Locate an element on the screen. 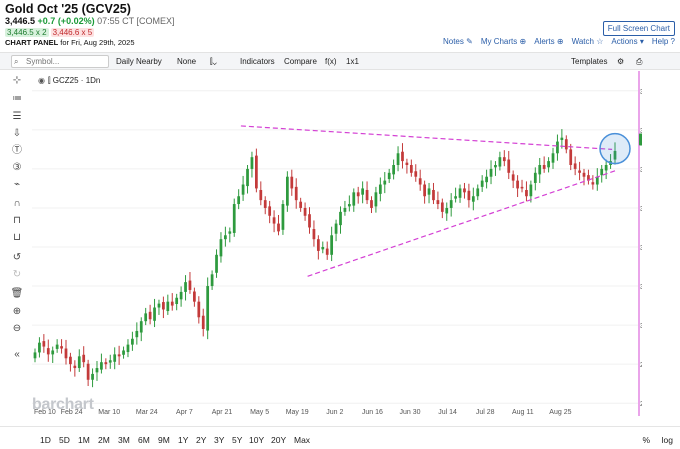 This screenshot has height=449, width=680. range-6m: 6M is located at coordinates (144, 440).